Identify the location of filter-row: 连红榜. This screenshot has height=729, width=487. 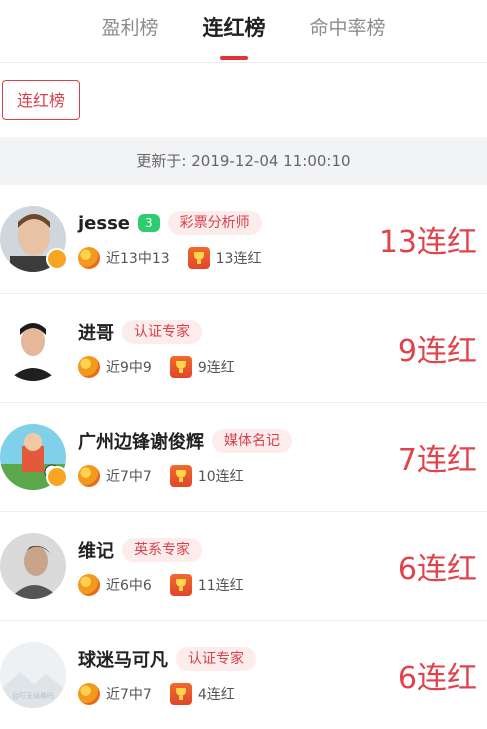
(243, 100).